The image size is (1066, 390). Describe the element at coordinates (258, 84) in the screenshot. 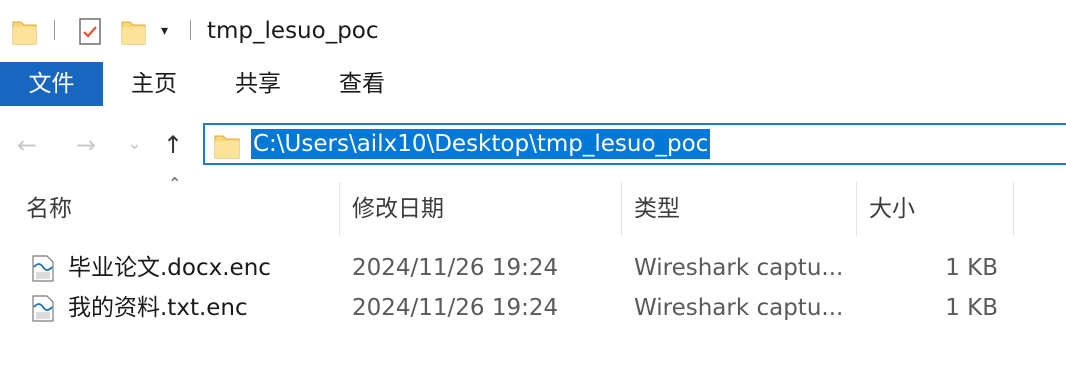

I see `tab-share: 共享` at that location.